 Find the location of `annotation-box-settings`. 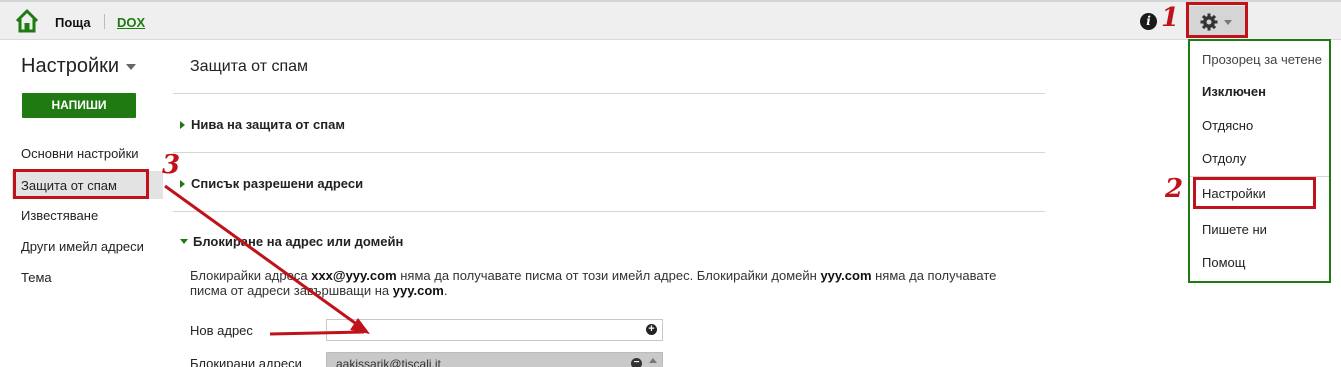

annotation-box-settings is located at coordinates (1254, 193).